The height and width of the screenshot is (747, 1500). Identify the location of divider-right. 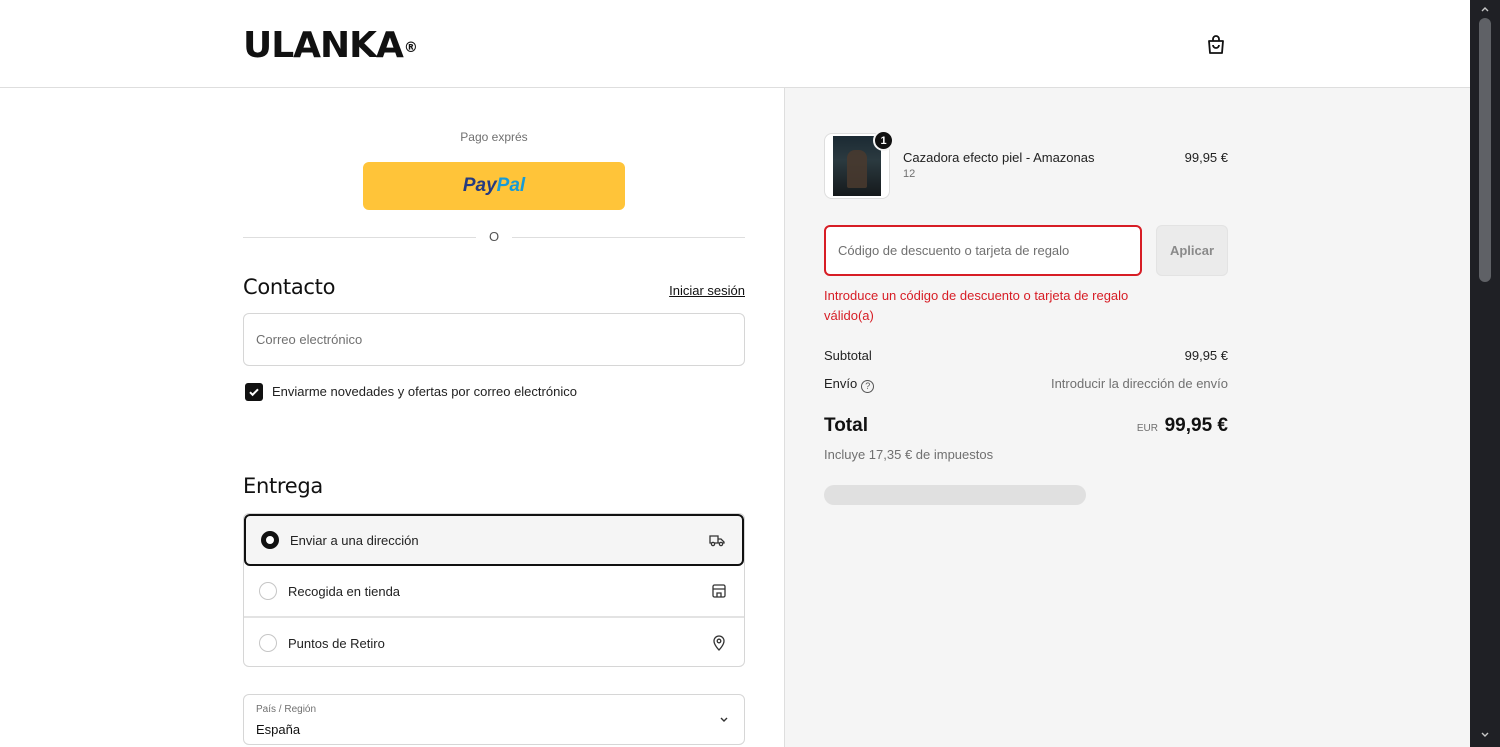
(628, 237).